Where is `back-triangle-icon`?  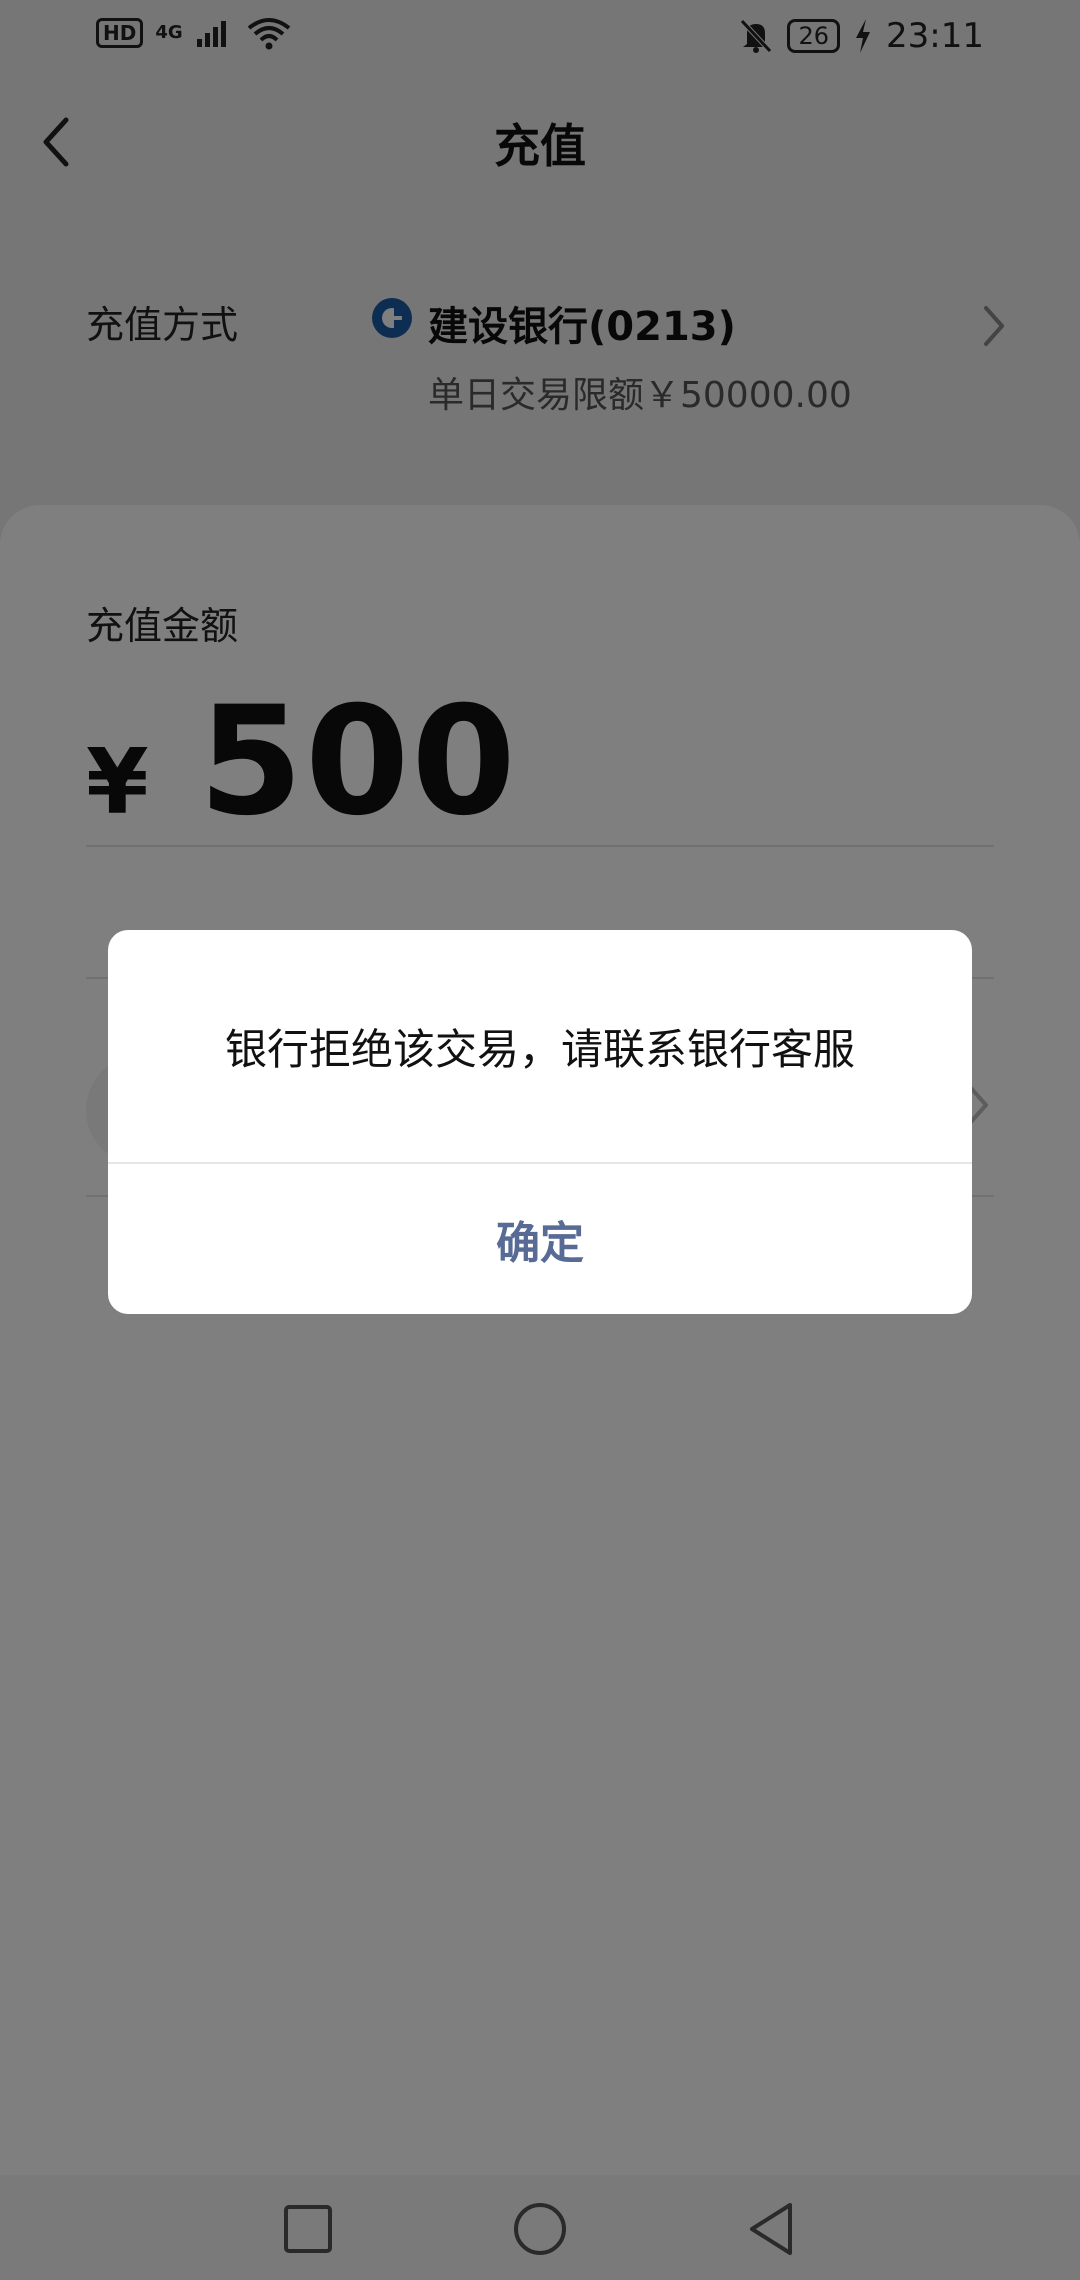
back-triangle-icon is located at coordinates (771, 2229).